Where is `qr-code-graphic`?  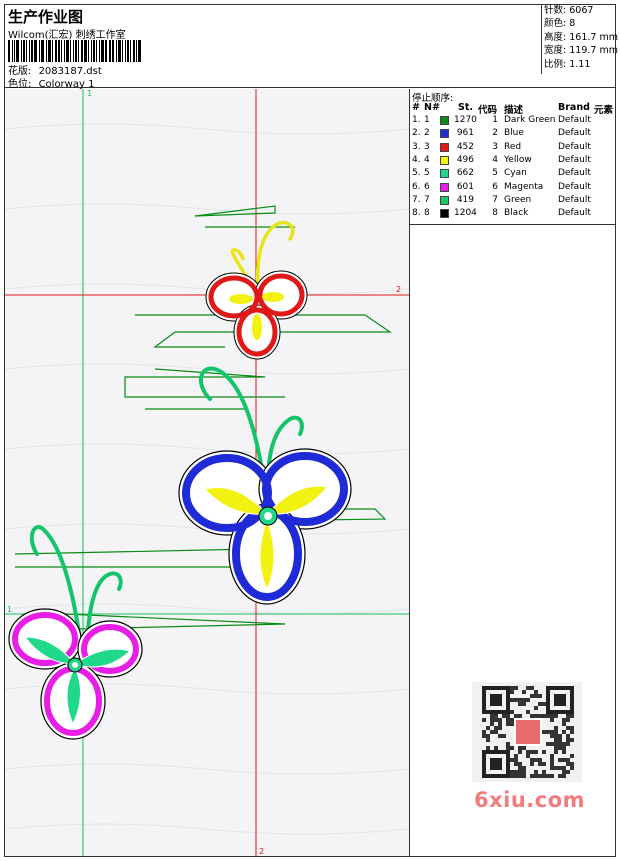
qr-code-graphic is located at coordinates (528, 732).